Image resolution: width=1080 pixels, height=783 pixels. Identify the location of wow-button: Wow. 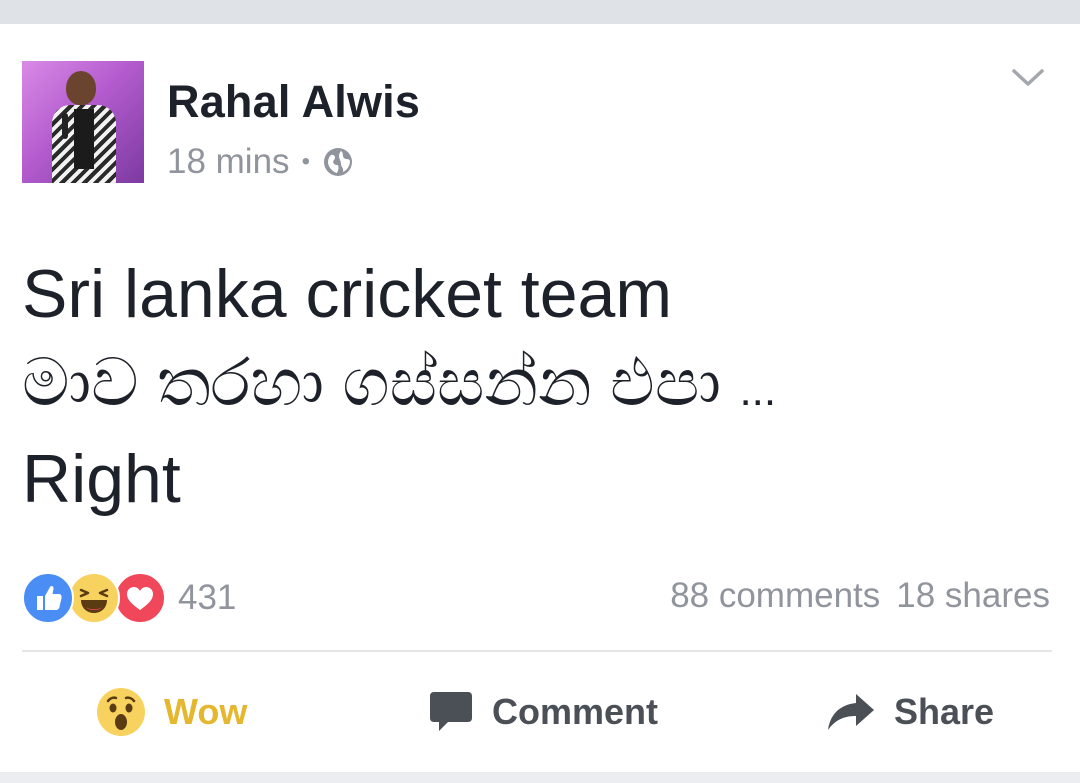
(171, 712).